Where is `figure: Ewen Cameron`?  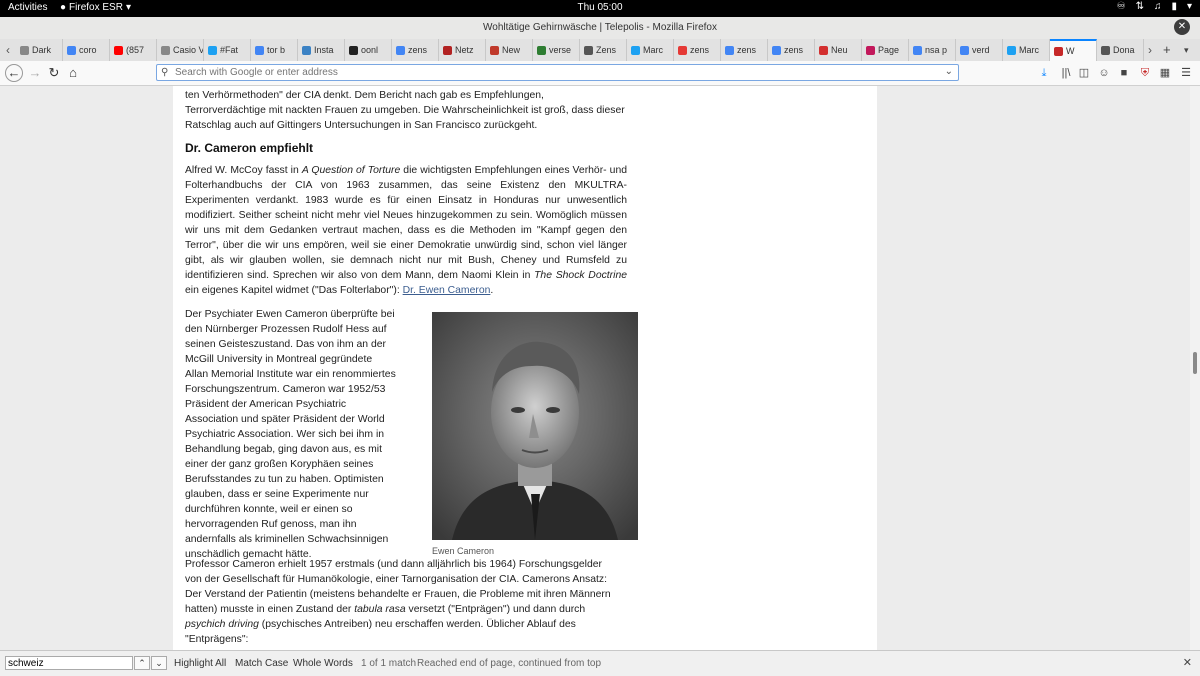
figure: Ewen Cameron is located at coordinates (535, 435).